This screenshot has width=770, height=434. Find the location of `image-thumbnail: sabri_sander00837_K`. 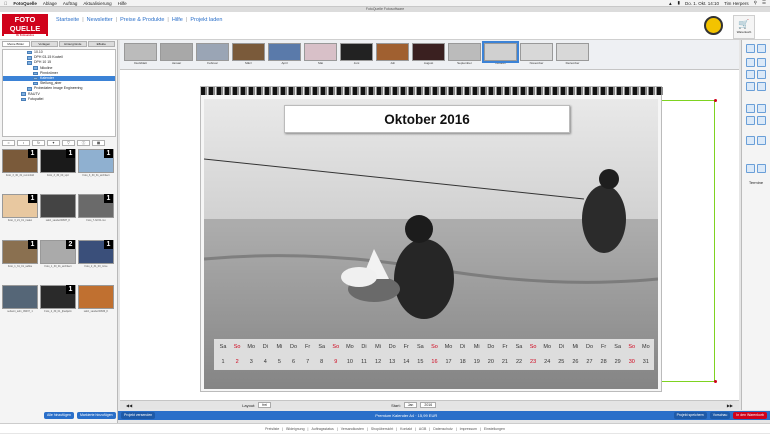

image-thumbnail: sabri_sander00837_K is located at coordinates (58, 209).